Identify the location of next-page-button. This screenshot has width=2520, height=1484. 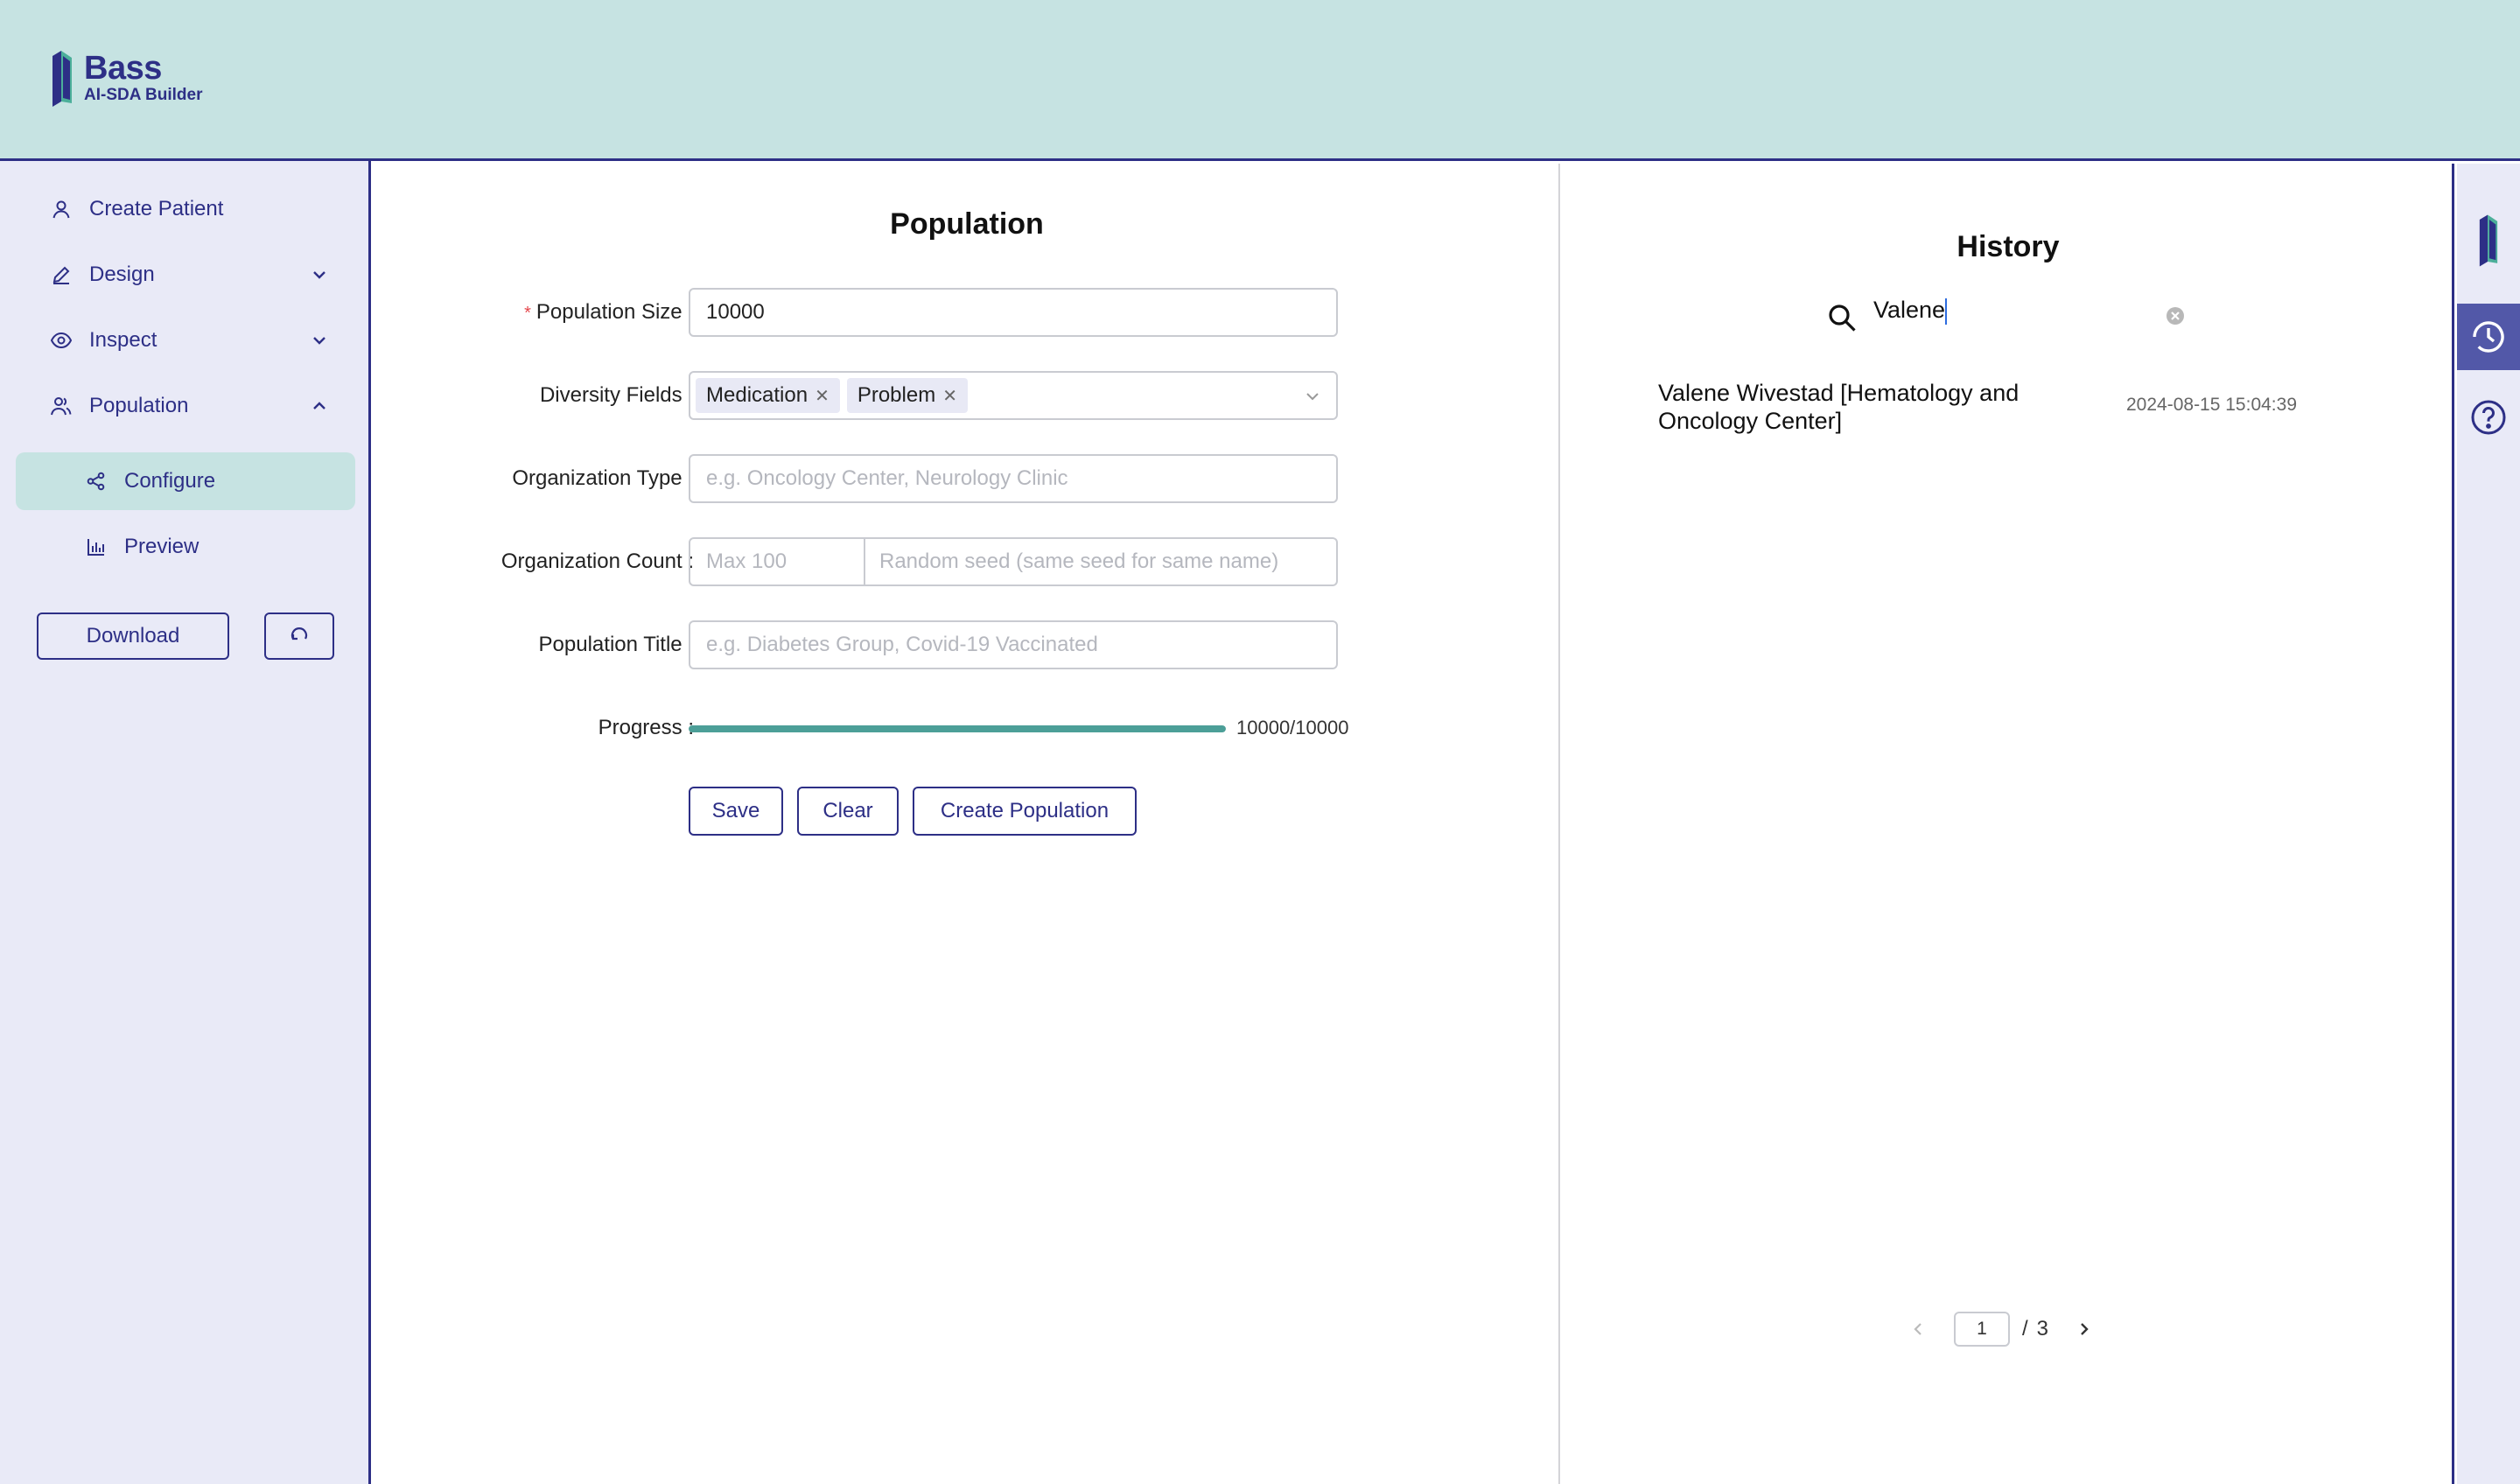
(2084, 1329).